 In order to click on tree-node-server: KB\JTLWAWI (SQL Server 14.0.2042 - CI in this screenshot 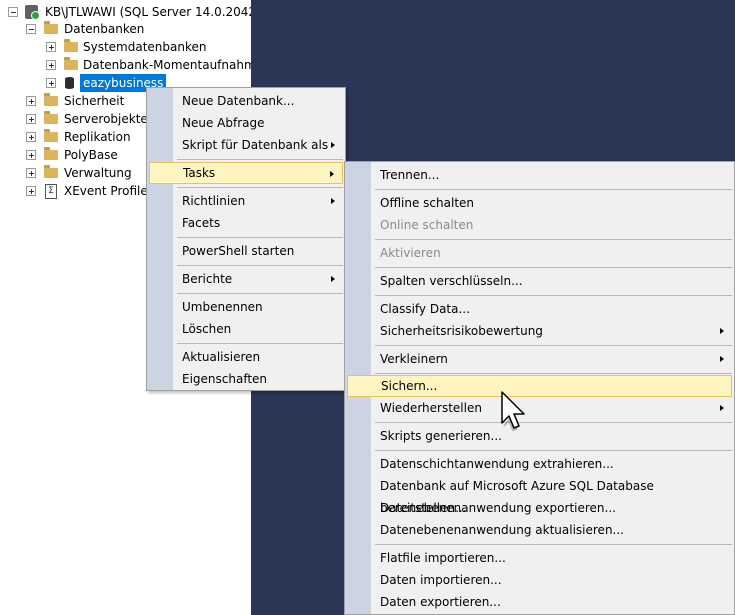, I will do `click(129, 12)`.